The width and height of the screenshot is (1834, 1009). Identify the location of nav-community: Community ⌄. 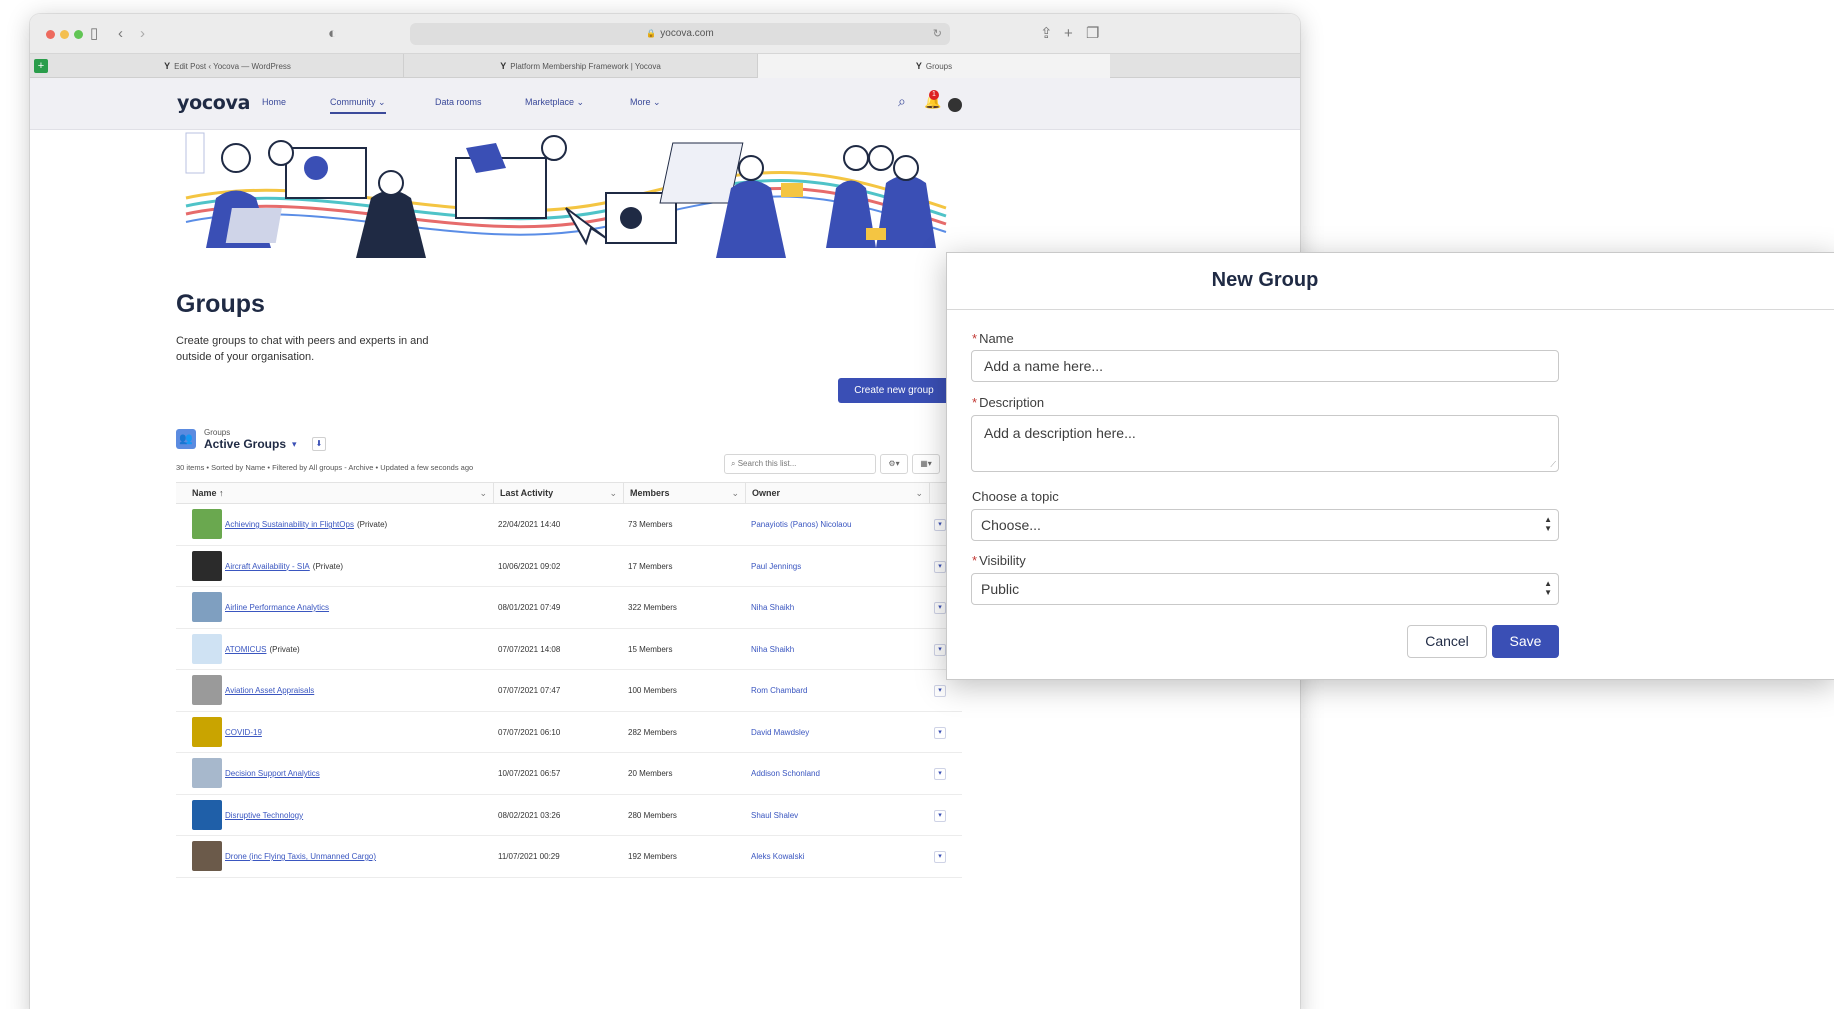
(358, 105).